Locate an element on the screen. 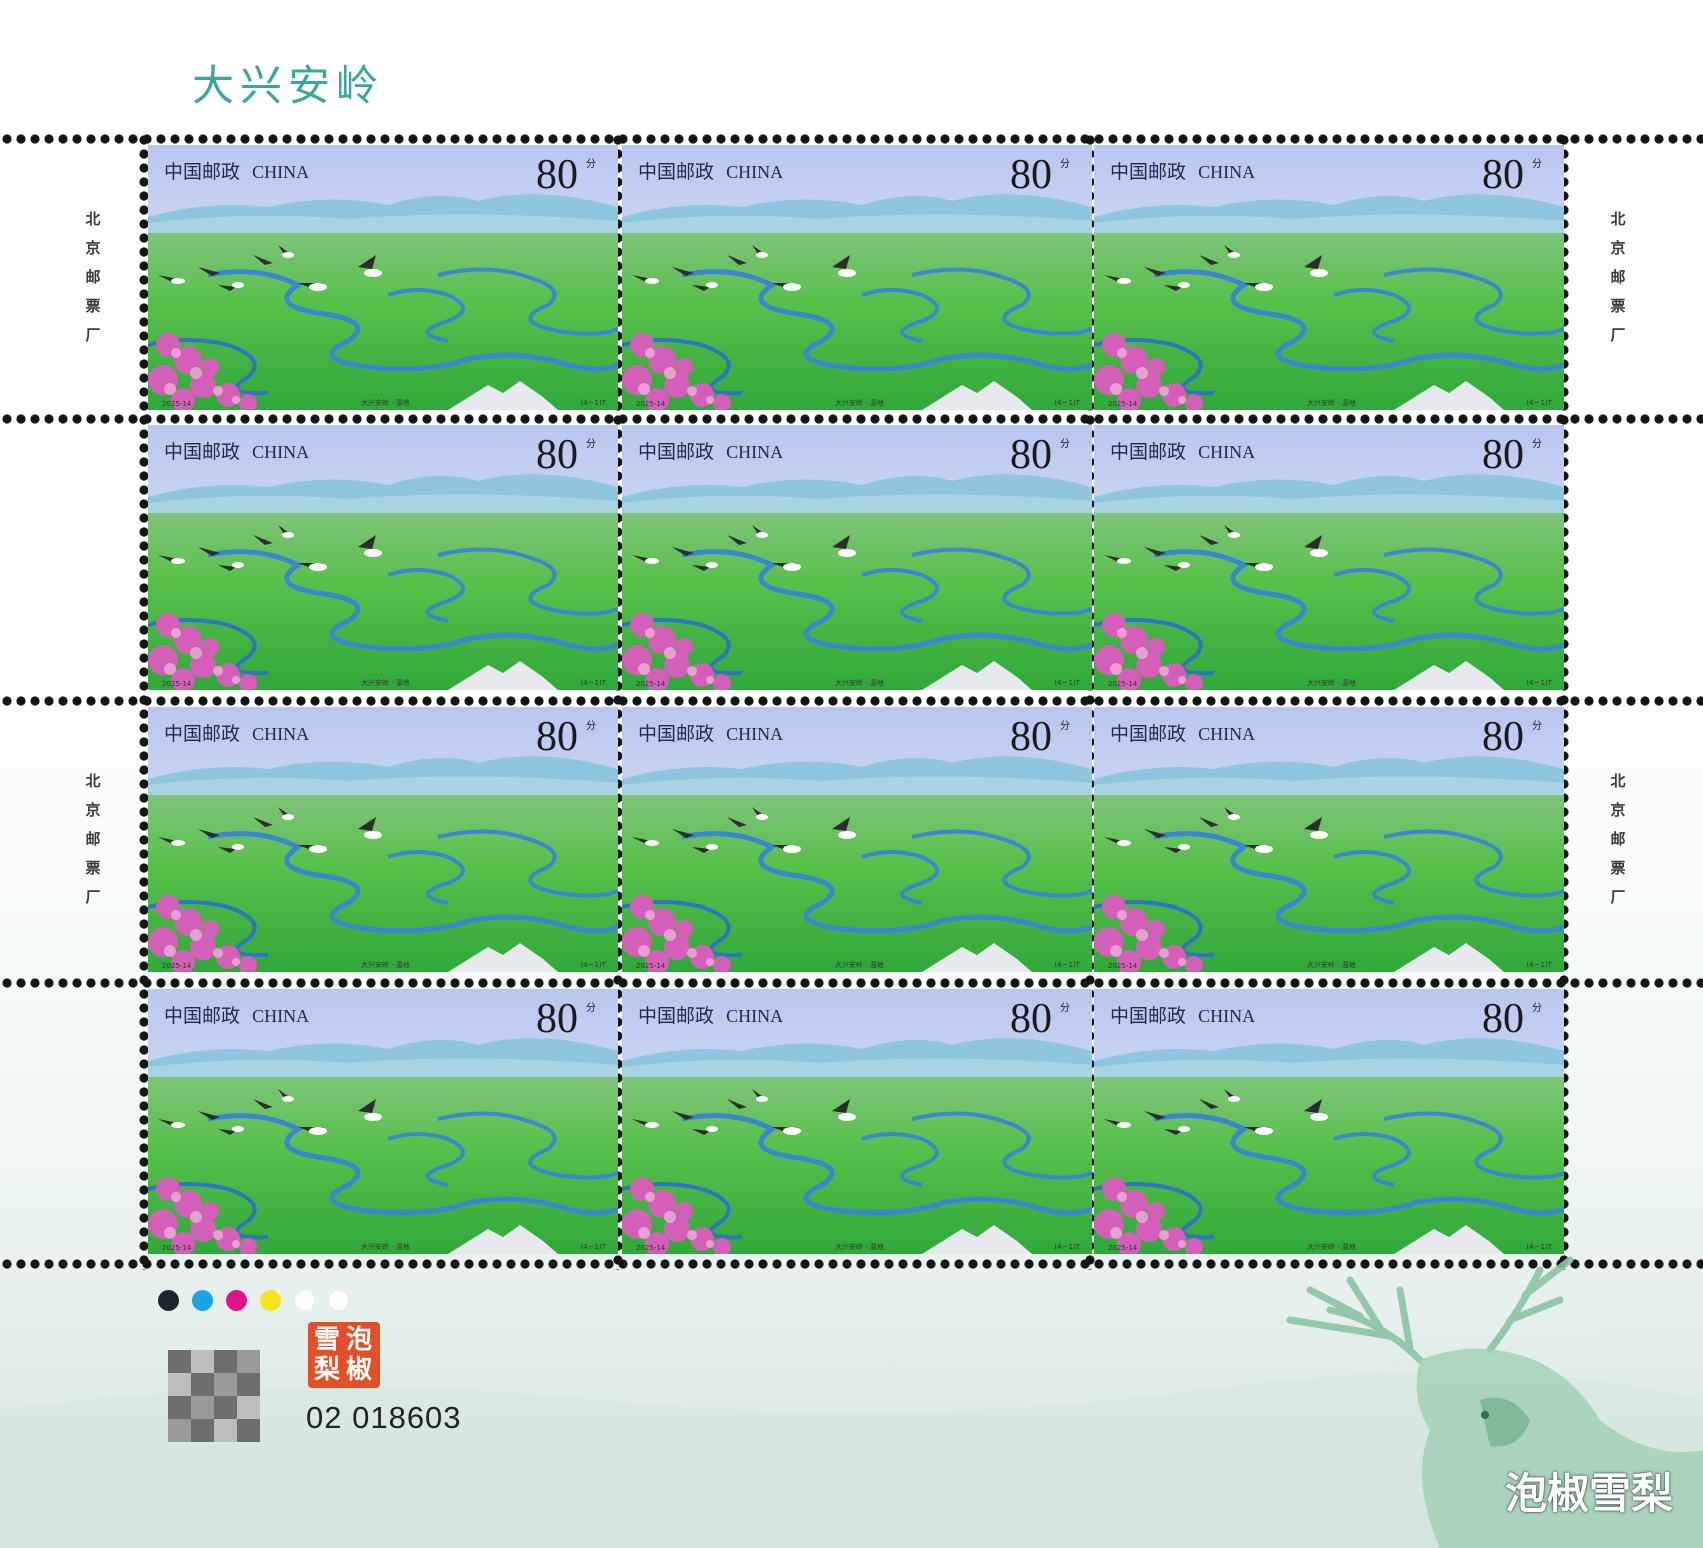 Image resolution: width=1703 pixels, height=1548 pixels. stamp-r4-c3: 中国邮政 CHINA 80 分 2025-14 大兴安岭 · 湿地 (4－1)T is located at coordinates (1329, 1121).